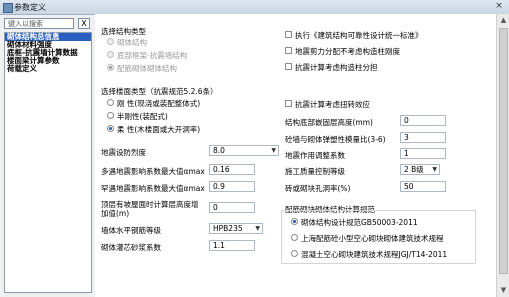 The image size is (509, 297). Describe the element at coordinates (423, 186) in the screenshot. I see `hole-ratio-input: 50` at that location.